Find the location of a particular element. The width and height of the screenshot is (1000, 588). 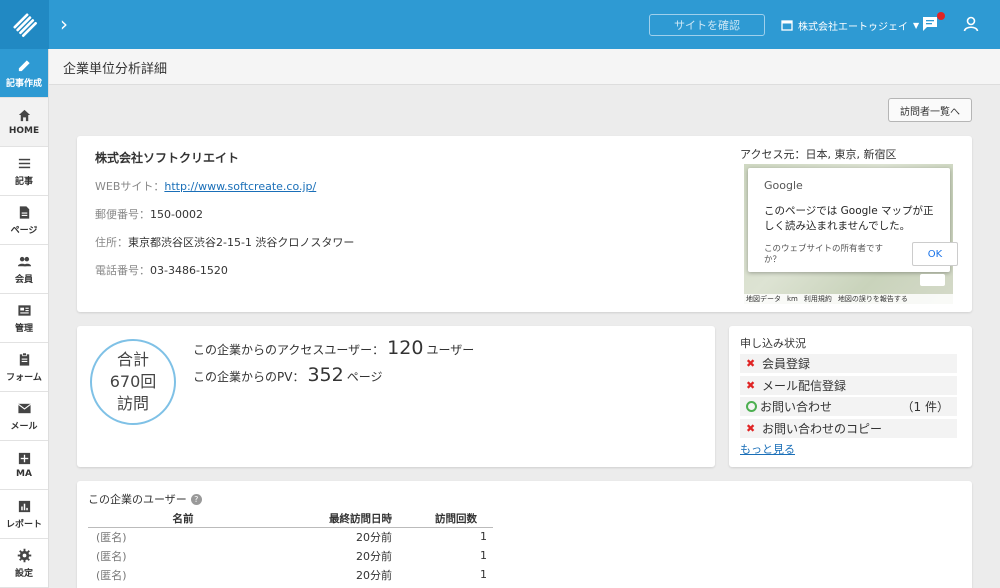

logo-icon is located at coordinates (24, 24).